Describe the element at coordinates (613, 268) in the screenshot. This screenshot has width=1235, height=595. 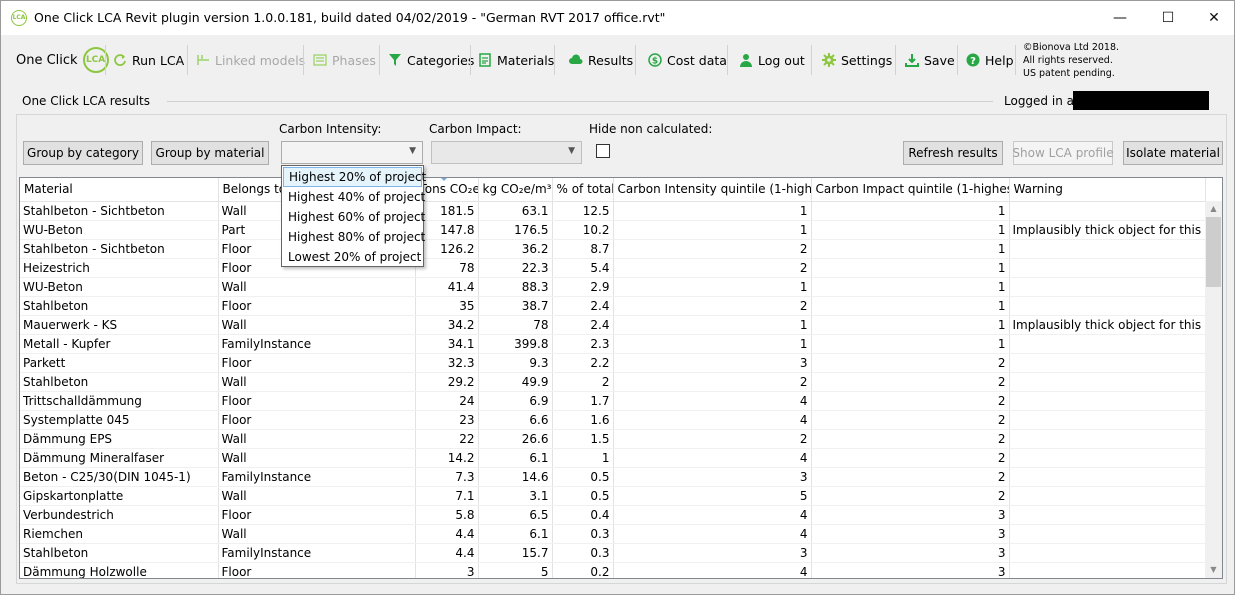
I see `table-row: Heizestrich Floor 78 22.3 5.4 2 1` at that location.